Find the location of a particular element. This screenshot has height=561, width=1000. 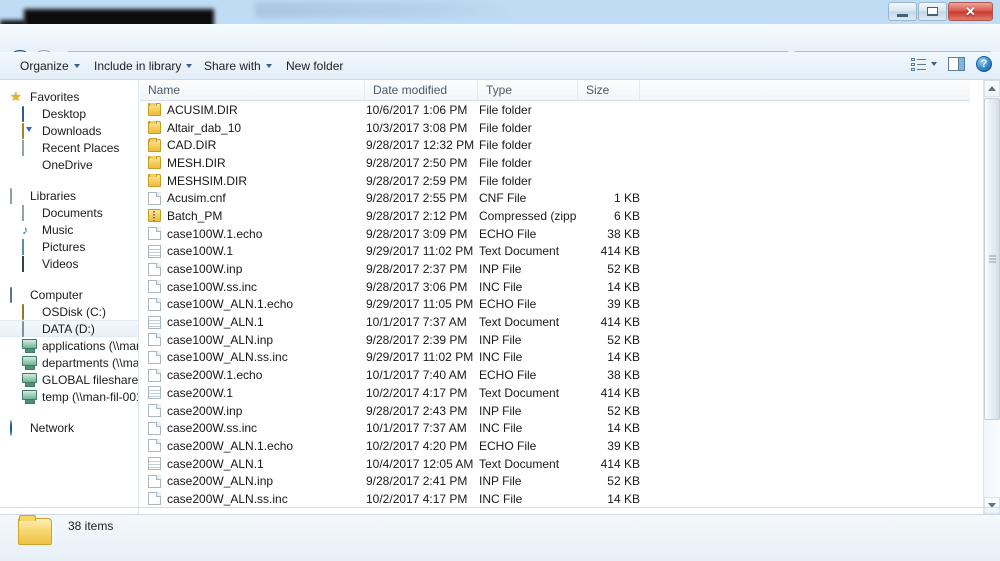

file-name-cell: case100W_ALN.1 is located at coordinates (252, 322).